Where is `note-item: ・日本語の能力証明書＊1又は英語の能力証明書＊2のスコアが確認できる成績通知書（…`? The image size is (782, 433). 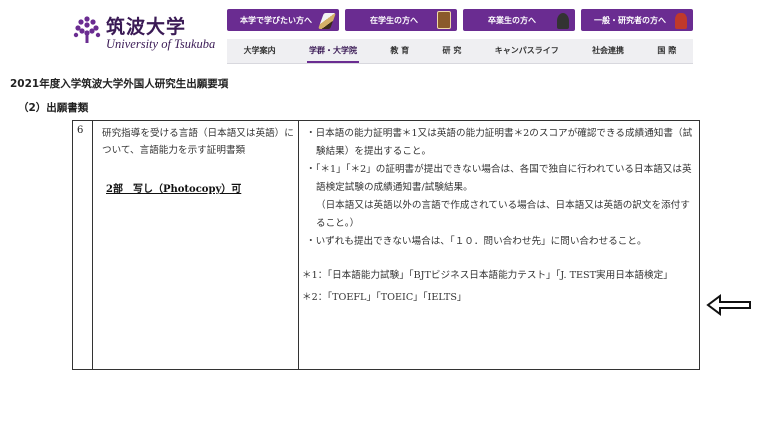
note-item: ・日本語の能力証明書＊1又は英語の能力証明書＊2のスコアが確認できる成績通知書（… is located at coordinates (499, 142).